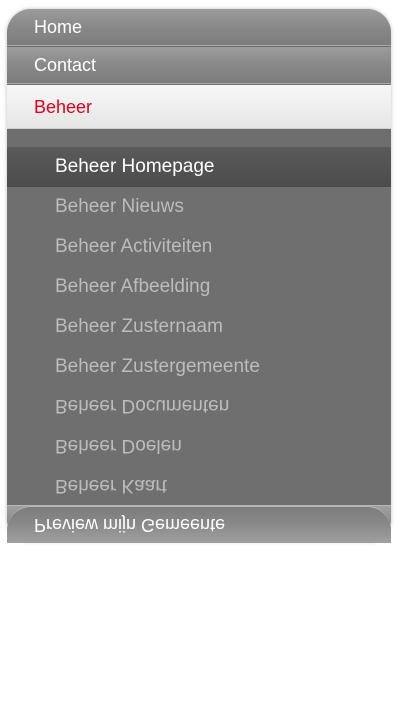 This screenshot has height=708, width=400. I want to click on menu-item-label: Home, so click(58, 27).